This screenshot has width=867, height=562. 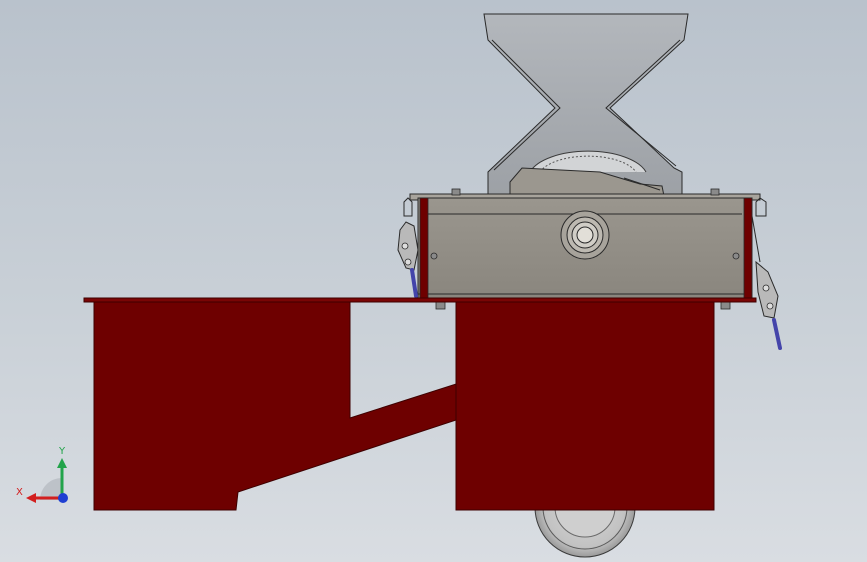 What do you see at coordinates (42, 474) in the screenshot?
I see `coordinate-triad: Y X` at bounding box center [42, 474].